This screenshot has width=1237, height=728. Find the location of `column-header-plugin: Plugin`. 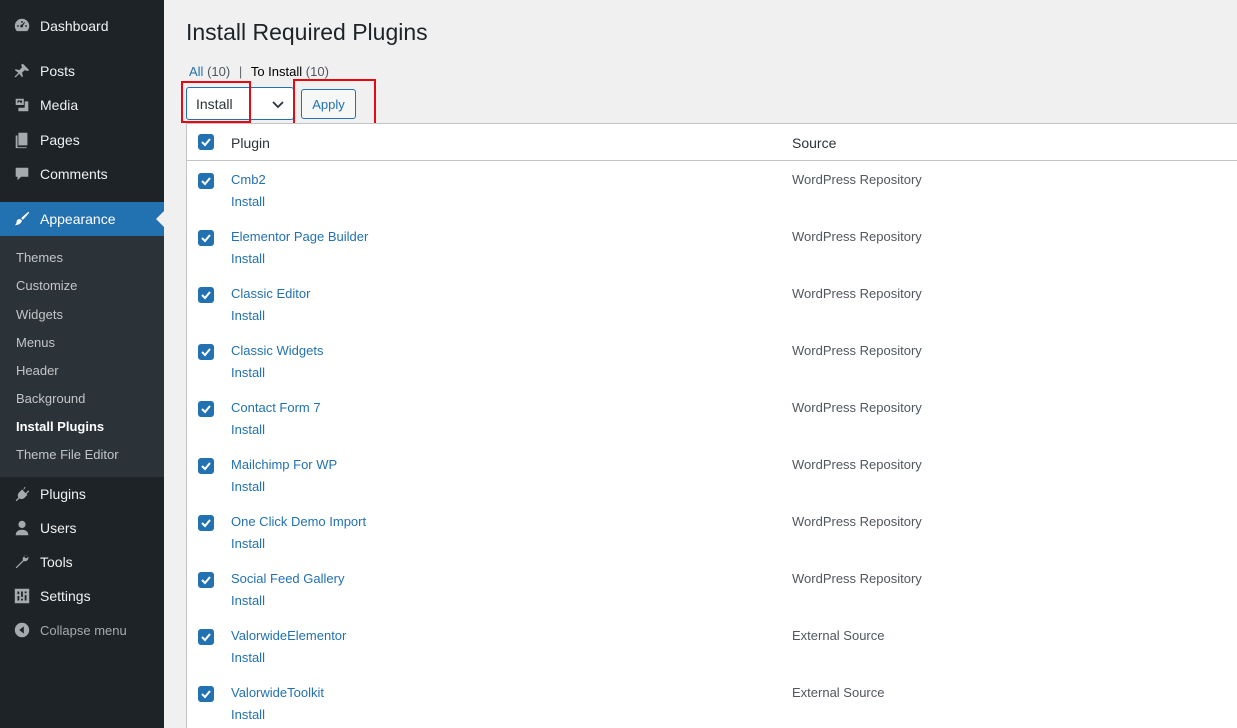

column-header-plugin: Plugin is located at coordinates (250, 143).